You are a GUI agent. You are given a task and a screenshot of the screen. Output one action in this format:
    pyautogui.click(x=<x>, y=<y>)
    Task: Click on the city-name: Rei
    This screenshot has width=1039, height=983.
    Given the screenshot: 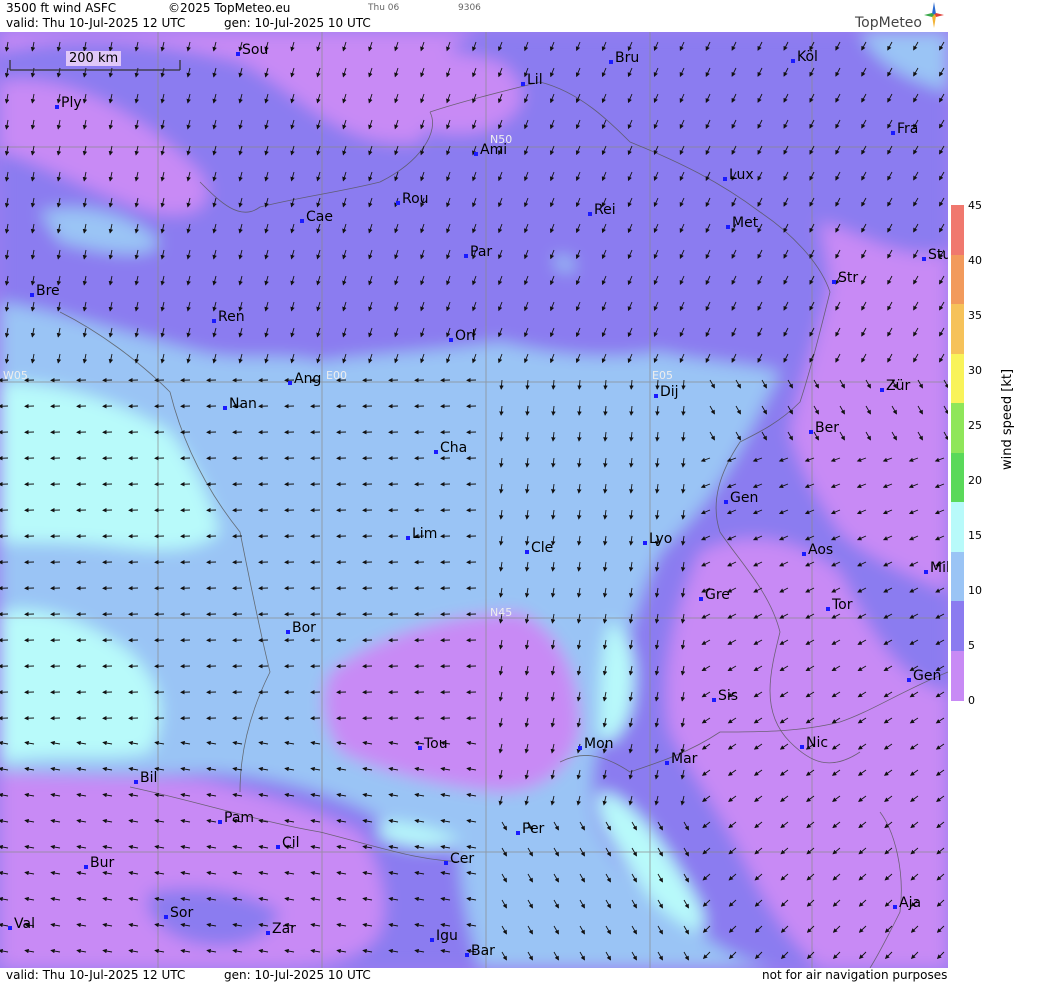 What is the action you would take?
    pyautogui.click(x=605, y=210)
    